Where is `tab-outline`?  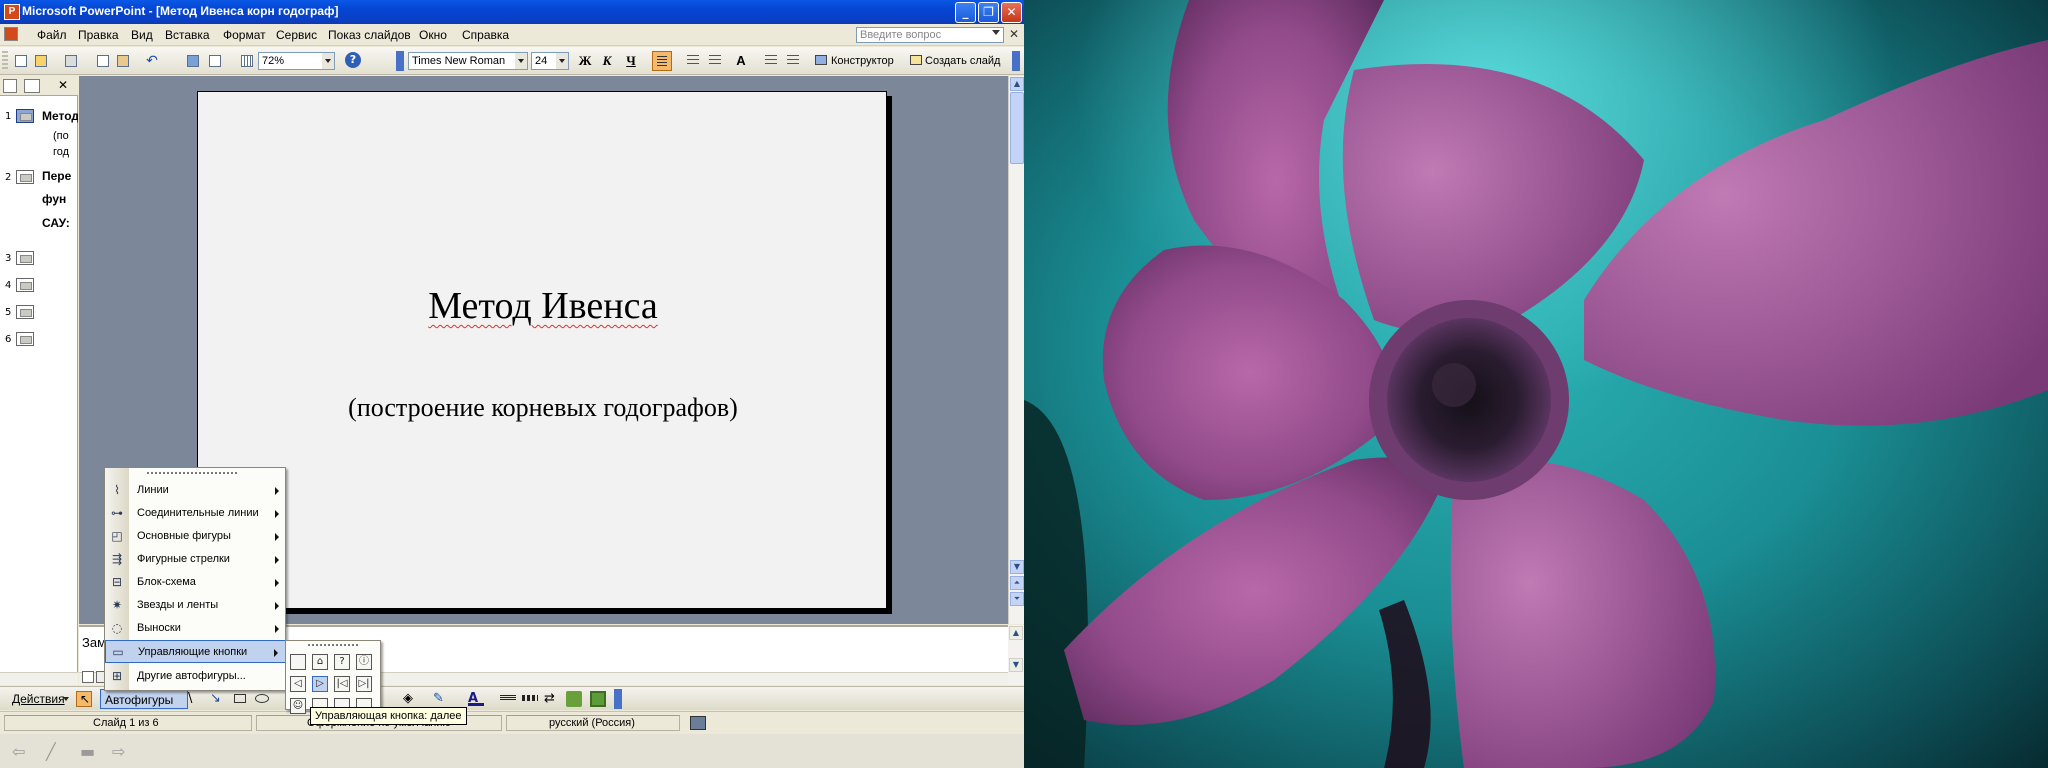
tab-outline is located at coordinates (10, 86).